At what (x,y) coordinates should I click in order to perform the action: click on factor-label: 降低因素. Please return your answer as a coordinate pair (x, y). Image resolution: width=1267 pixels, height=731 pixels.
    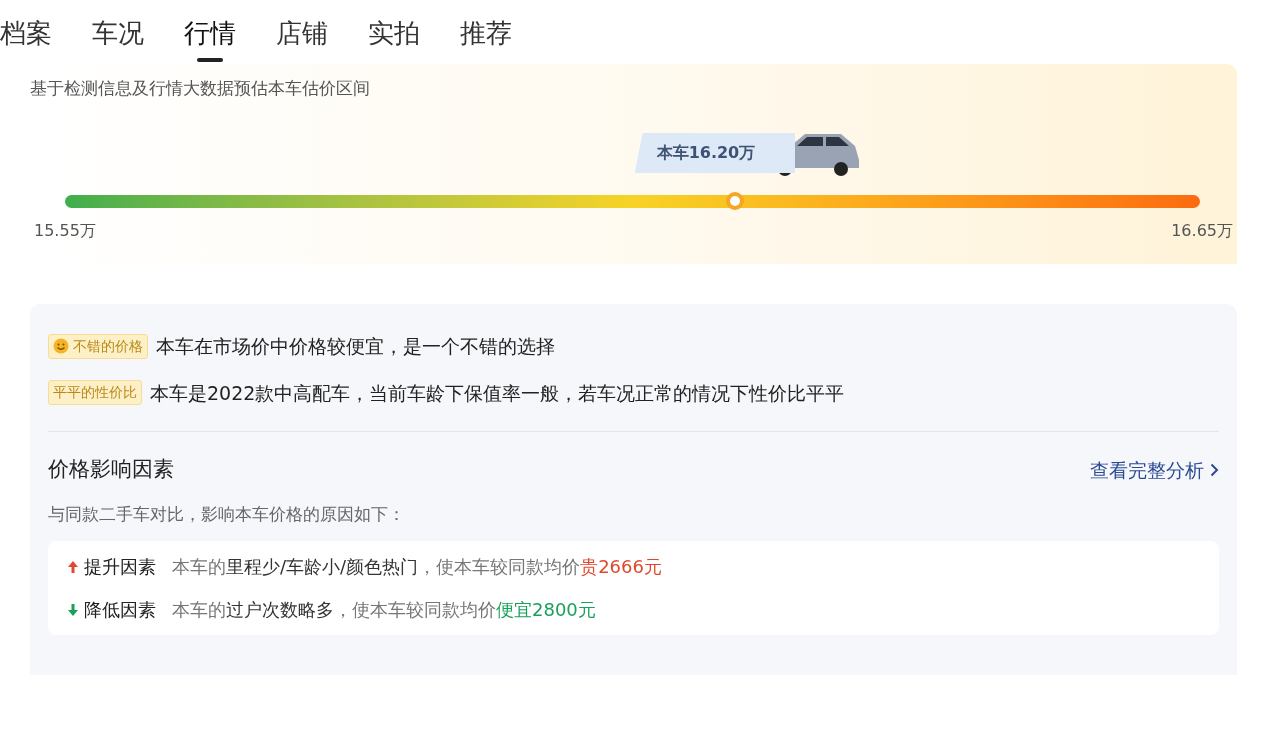
    Looking at the image, I should click on (120, 610).